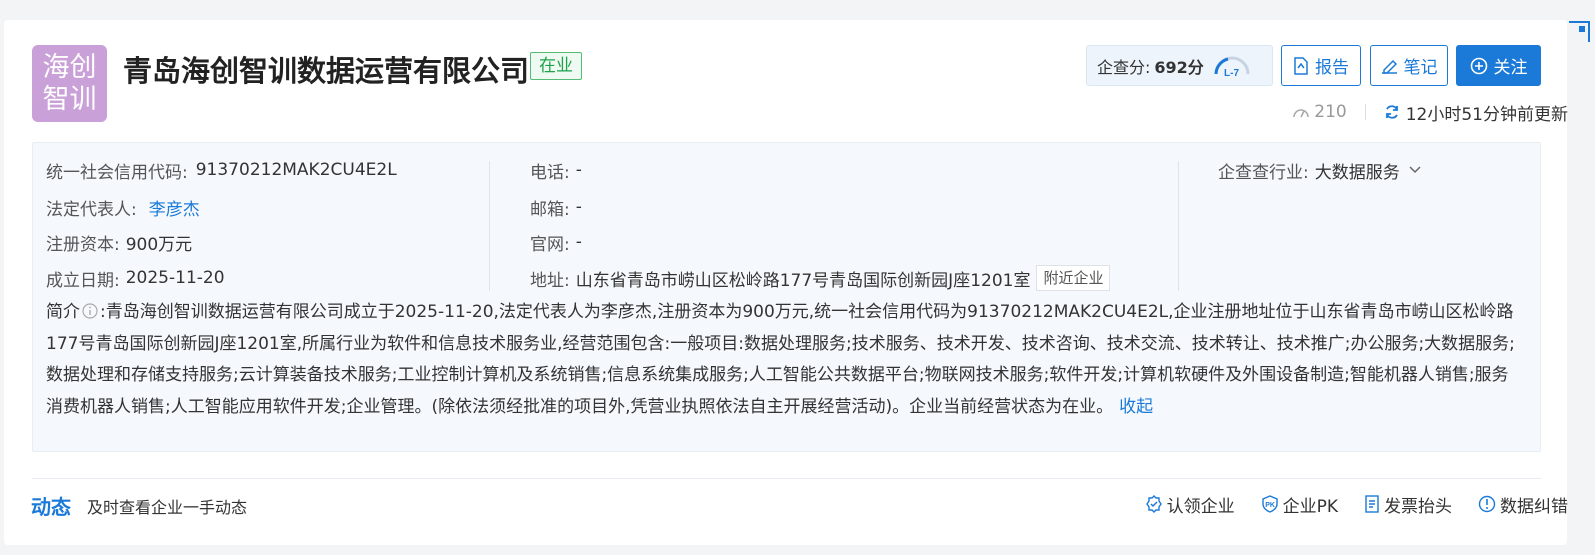 The width and height of the screenshot is (1595, 555). Describe the element at coordinates (550, 280) in the screenshot. I see `address-label: 地址:` at that location.